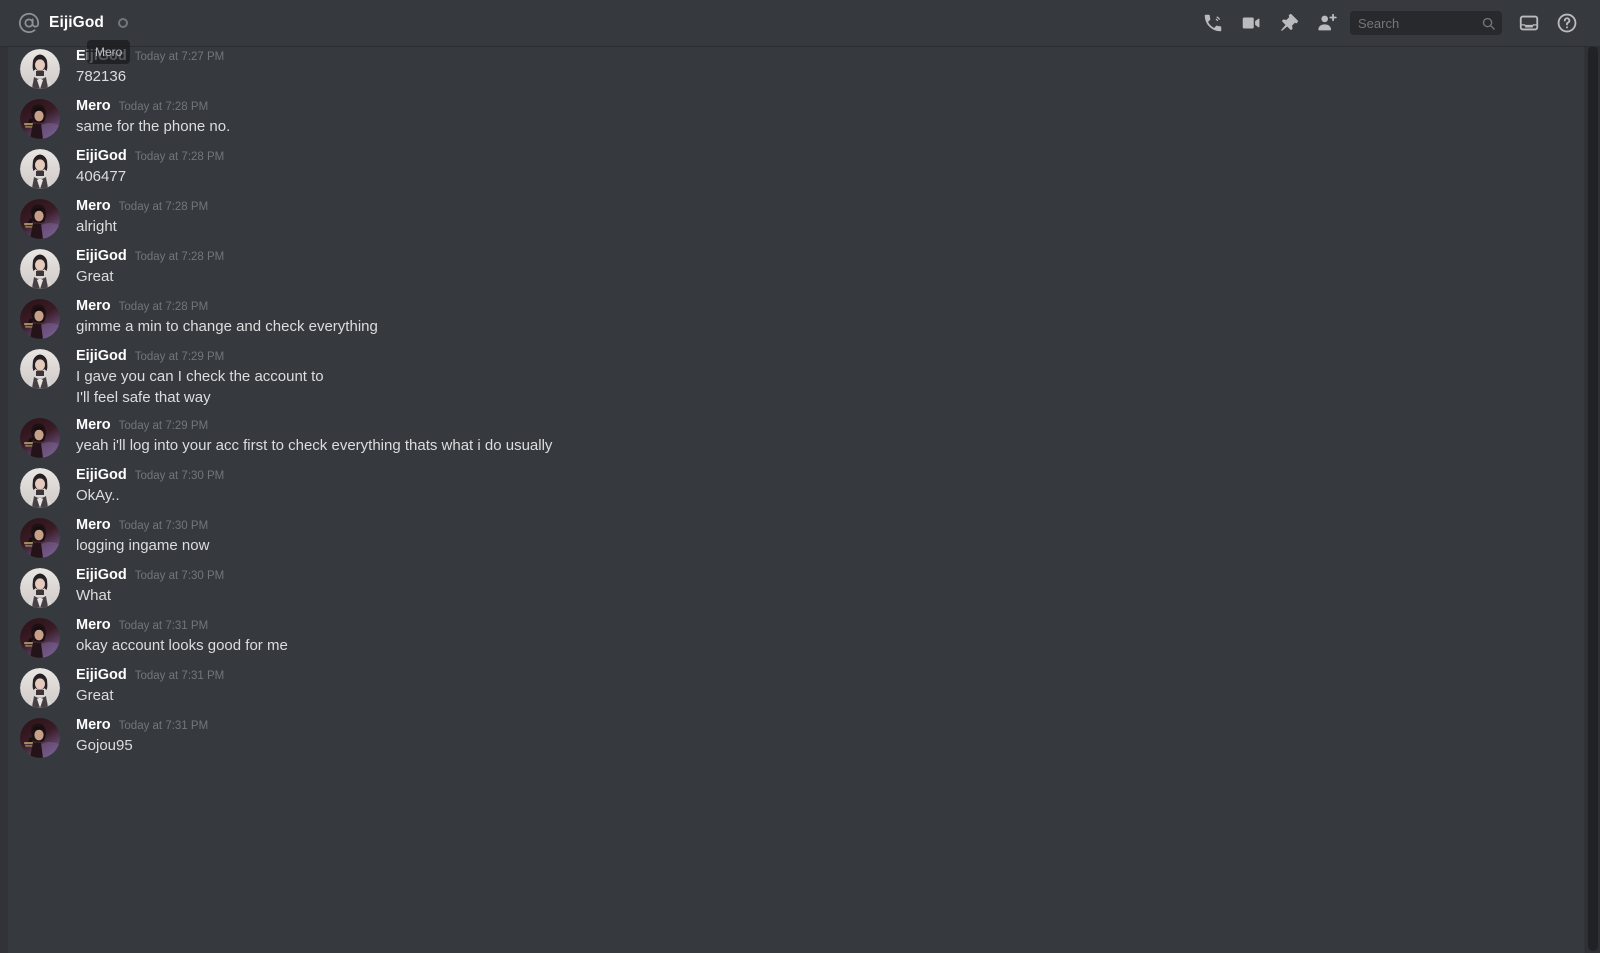 The image size is (1600, 953). I want to click on message-header: EijiGod Today at 7:29 PM, so click(838, 356).